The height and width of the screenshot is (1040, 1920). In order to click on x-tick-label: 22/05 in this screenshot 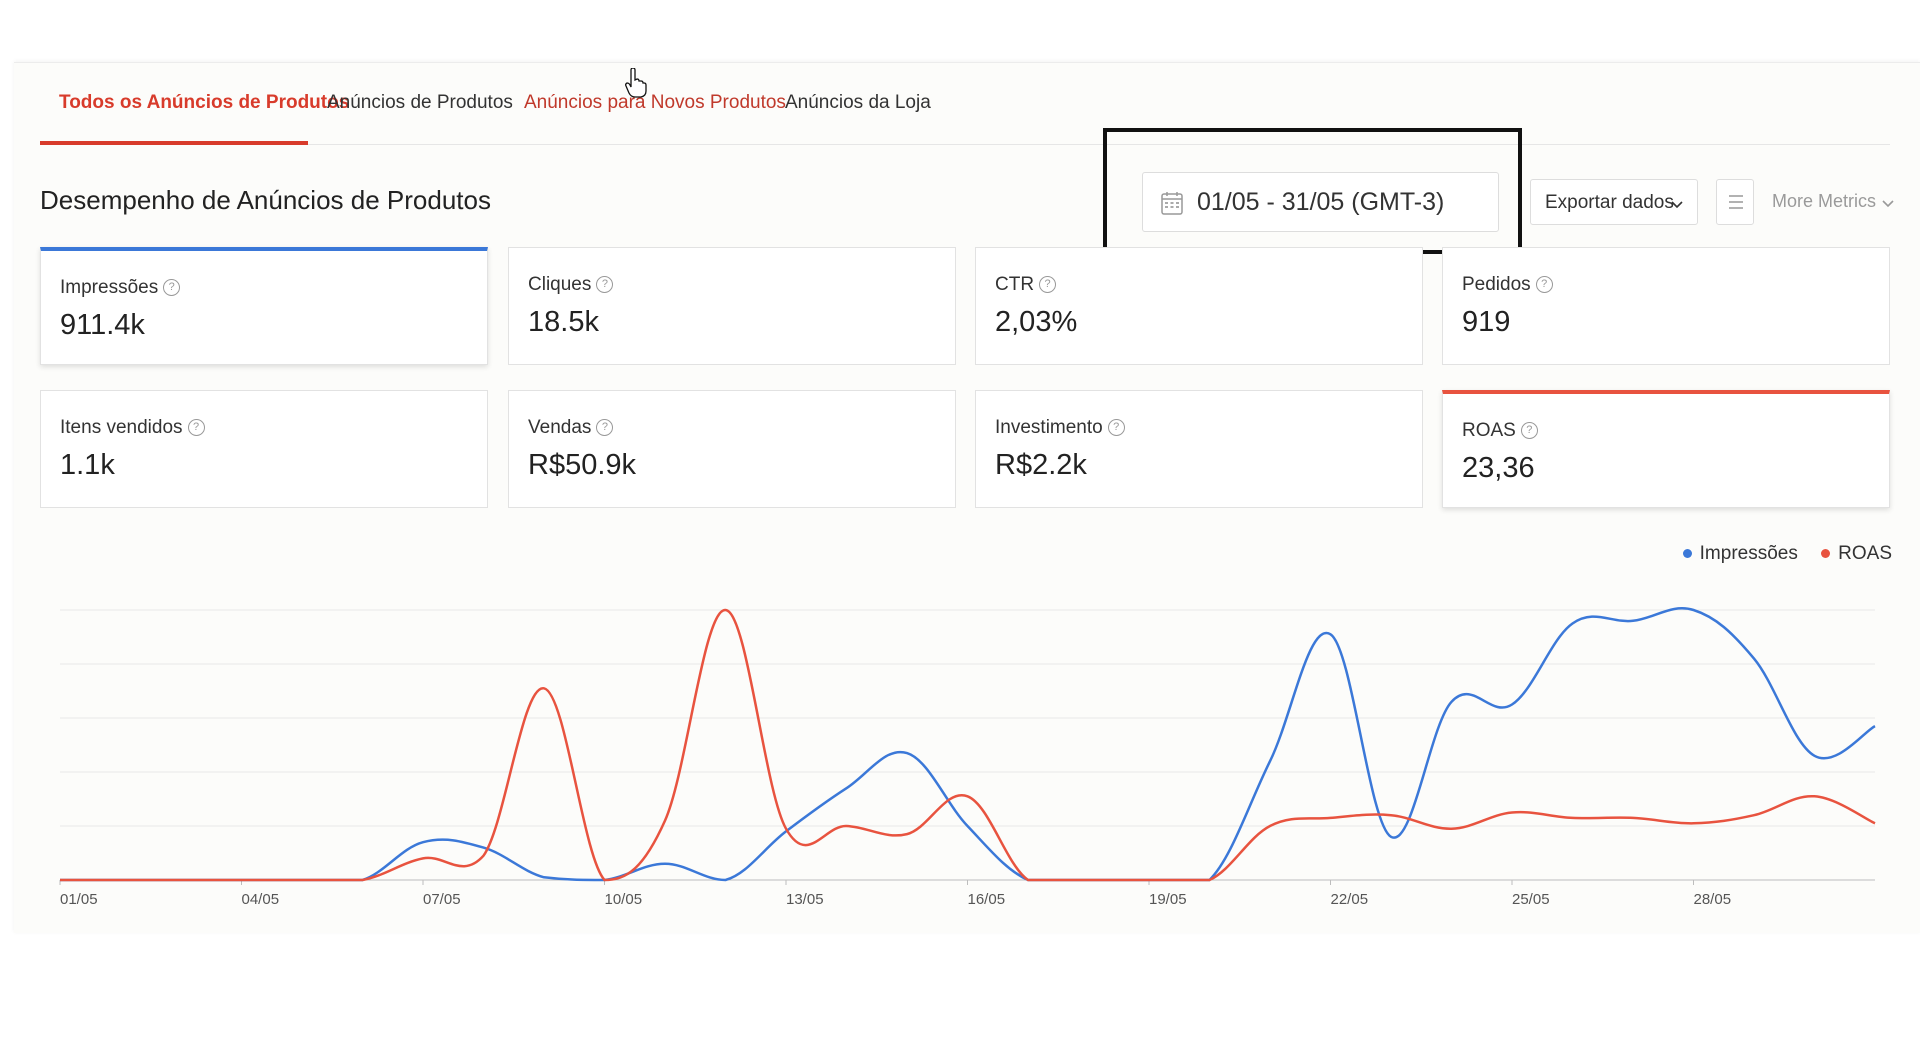, I will do `click(1350, 899)`.